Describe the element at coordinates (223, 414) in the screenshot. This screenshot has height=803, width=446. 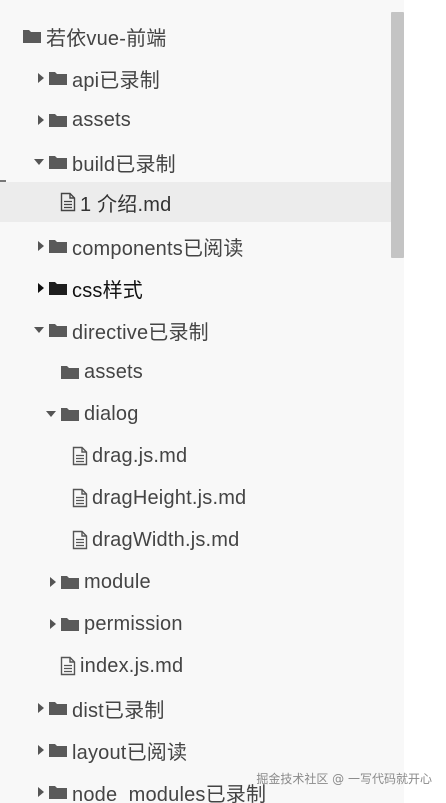
I see `tree-item-dialog-folder: dialog` at that location.